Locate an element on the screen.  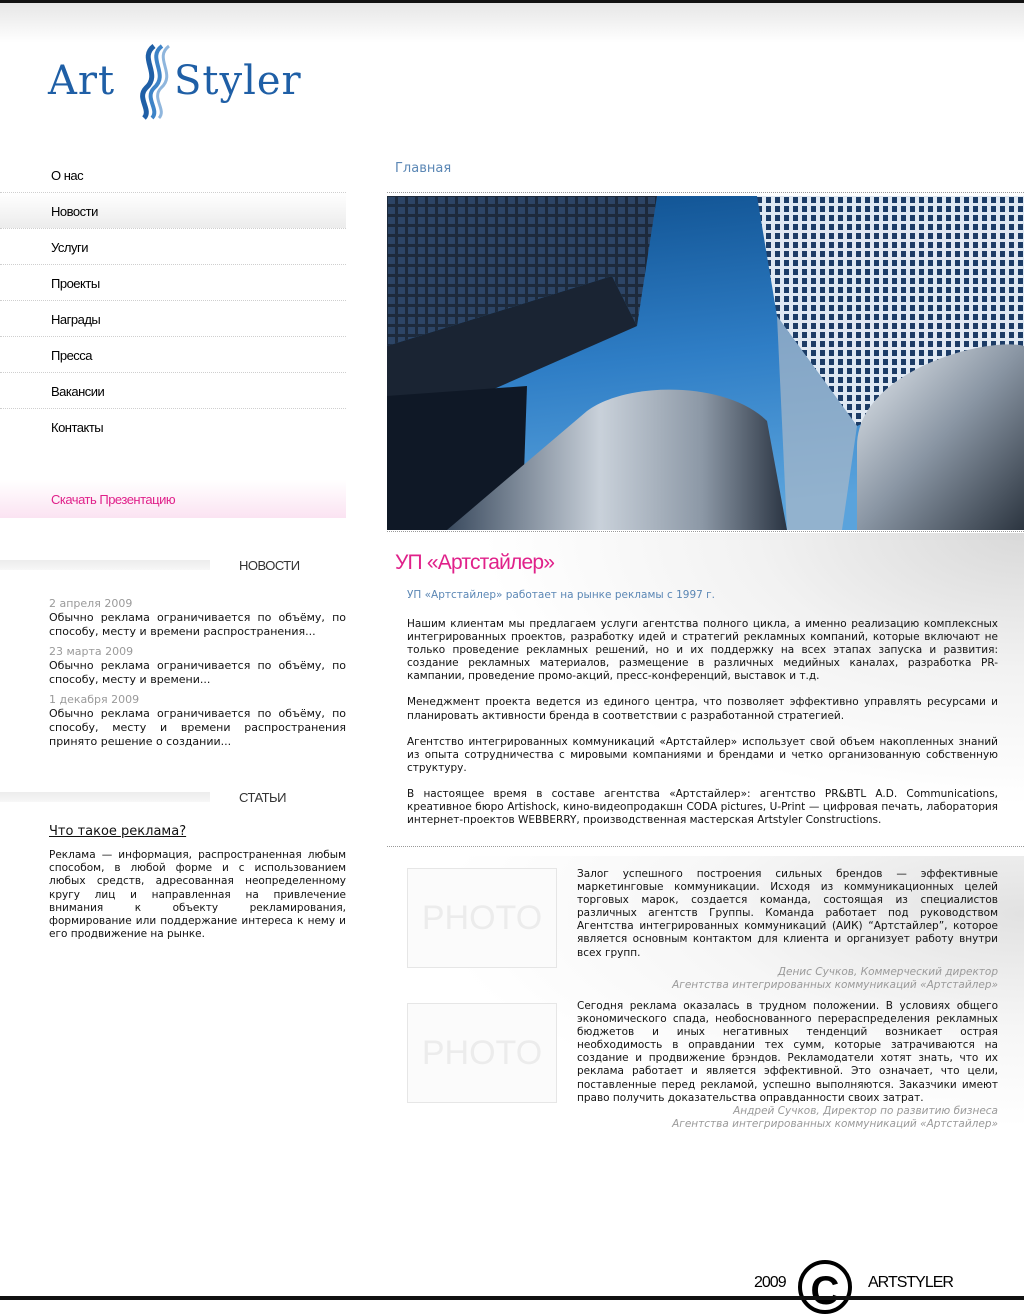
logo-text-right: Styler is located at coordinates (238, 81).